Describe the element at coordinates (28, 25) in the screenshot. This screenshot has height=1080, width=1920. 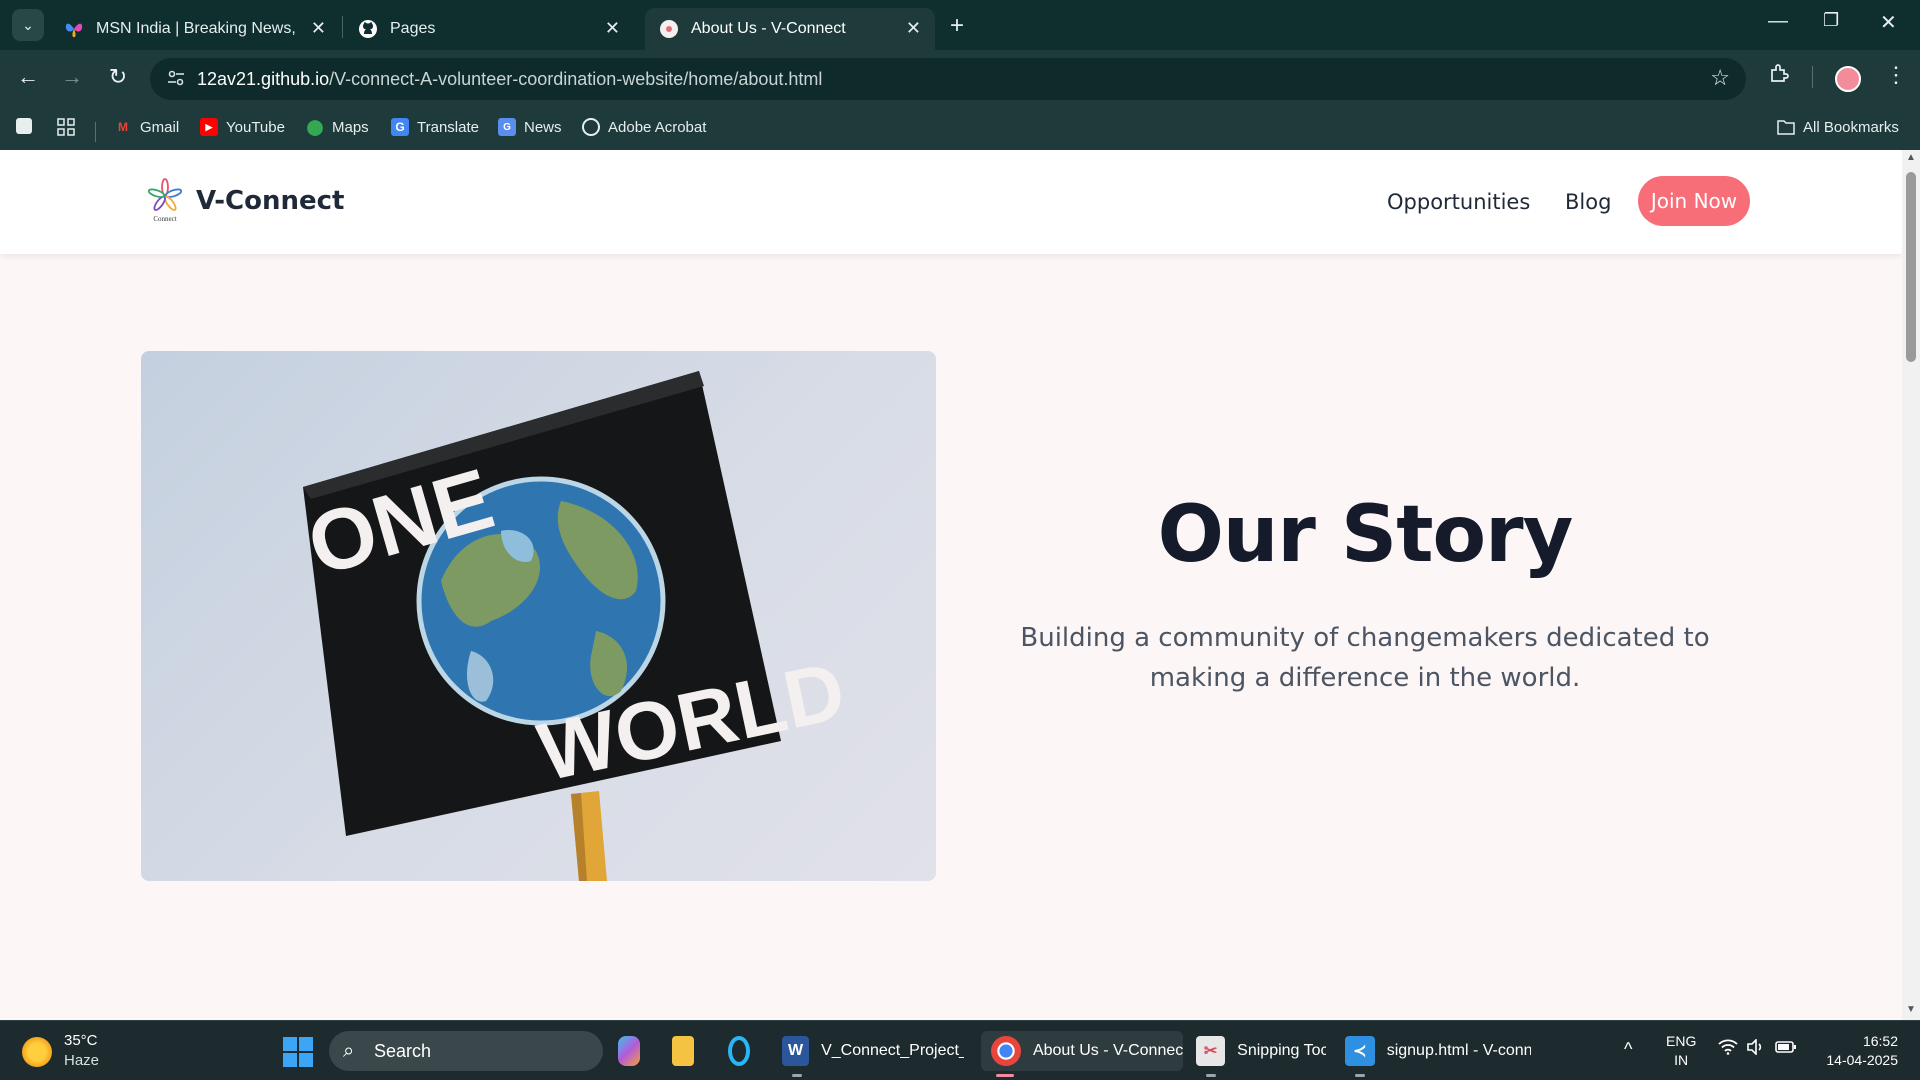
I see `tab-search-chevron-icon: ⌄` at that location.